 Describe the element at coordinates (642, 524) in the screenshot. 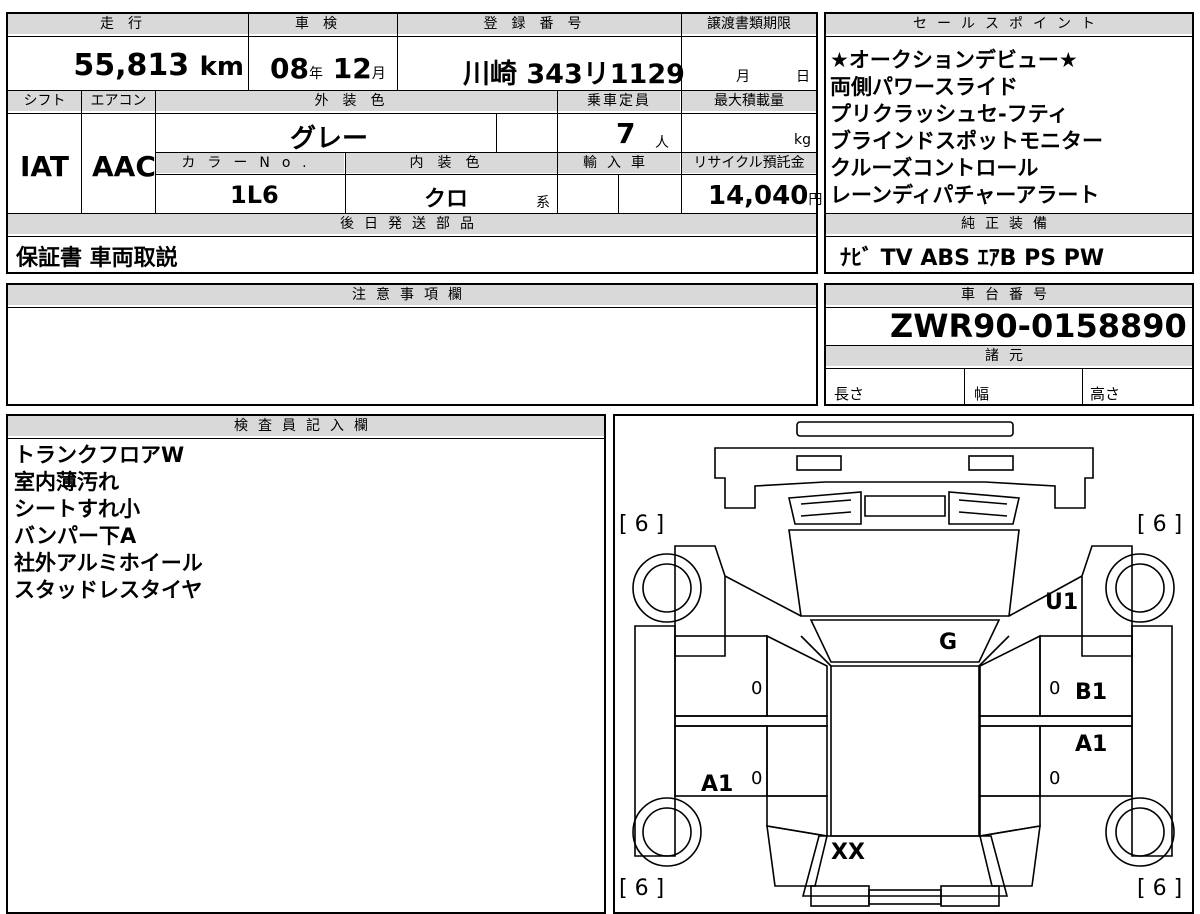

I see `tire-front-left-tread: [ 6 ]` at that location.